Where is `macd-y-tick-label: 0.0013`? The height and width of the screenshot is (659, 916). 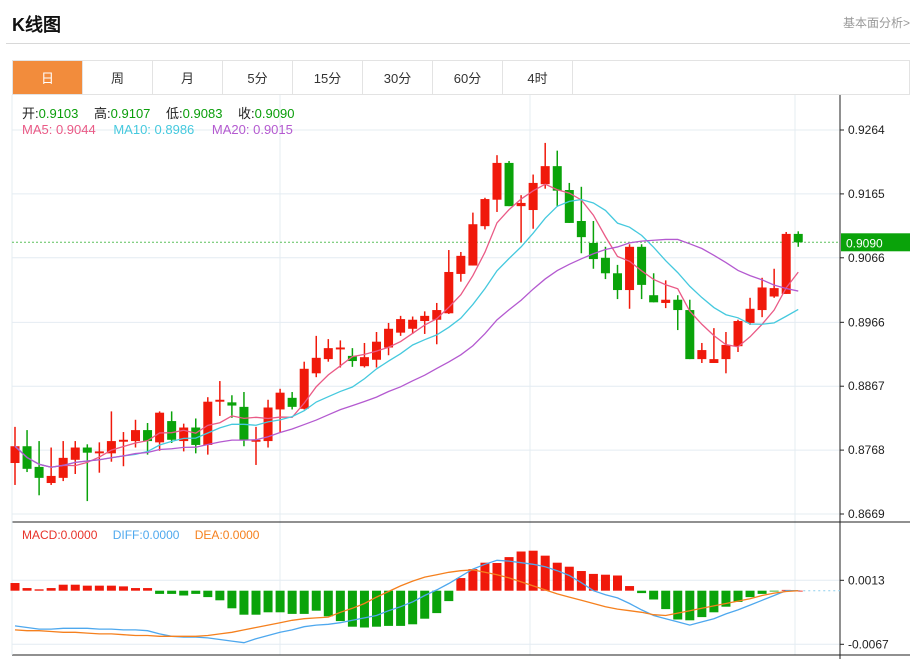
macd-y-tick-label: 0.0013 is located at coordinates (866, 580).